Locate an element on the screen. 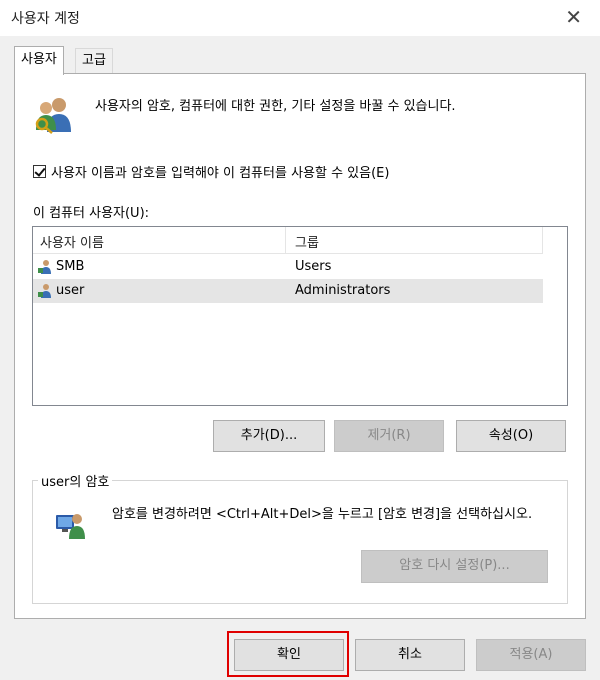  row-group: Users is located at coordinates (313, 266).